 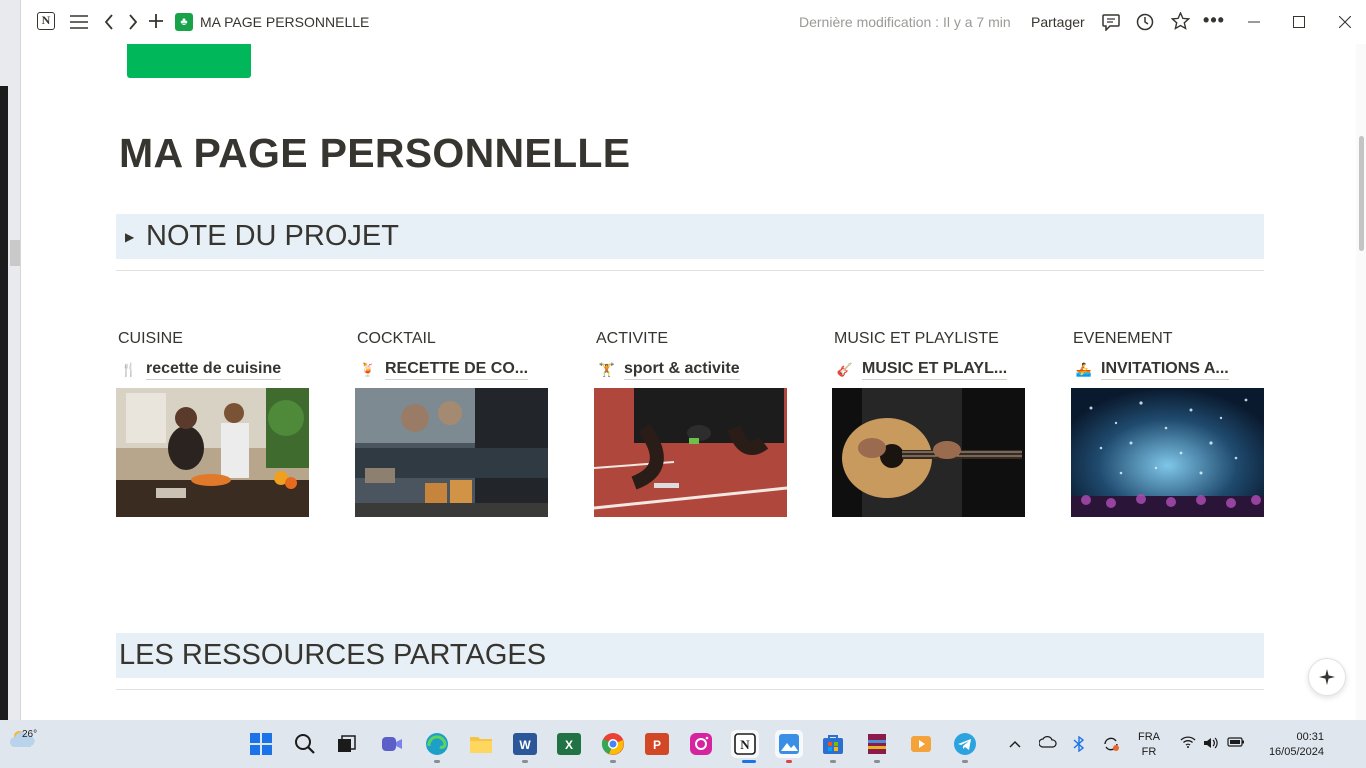 I want to click on share-button: Partager, so click(x=1058, y=22).